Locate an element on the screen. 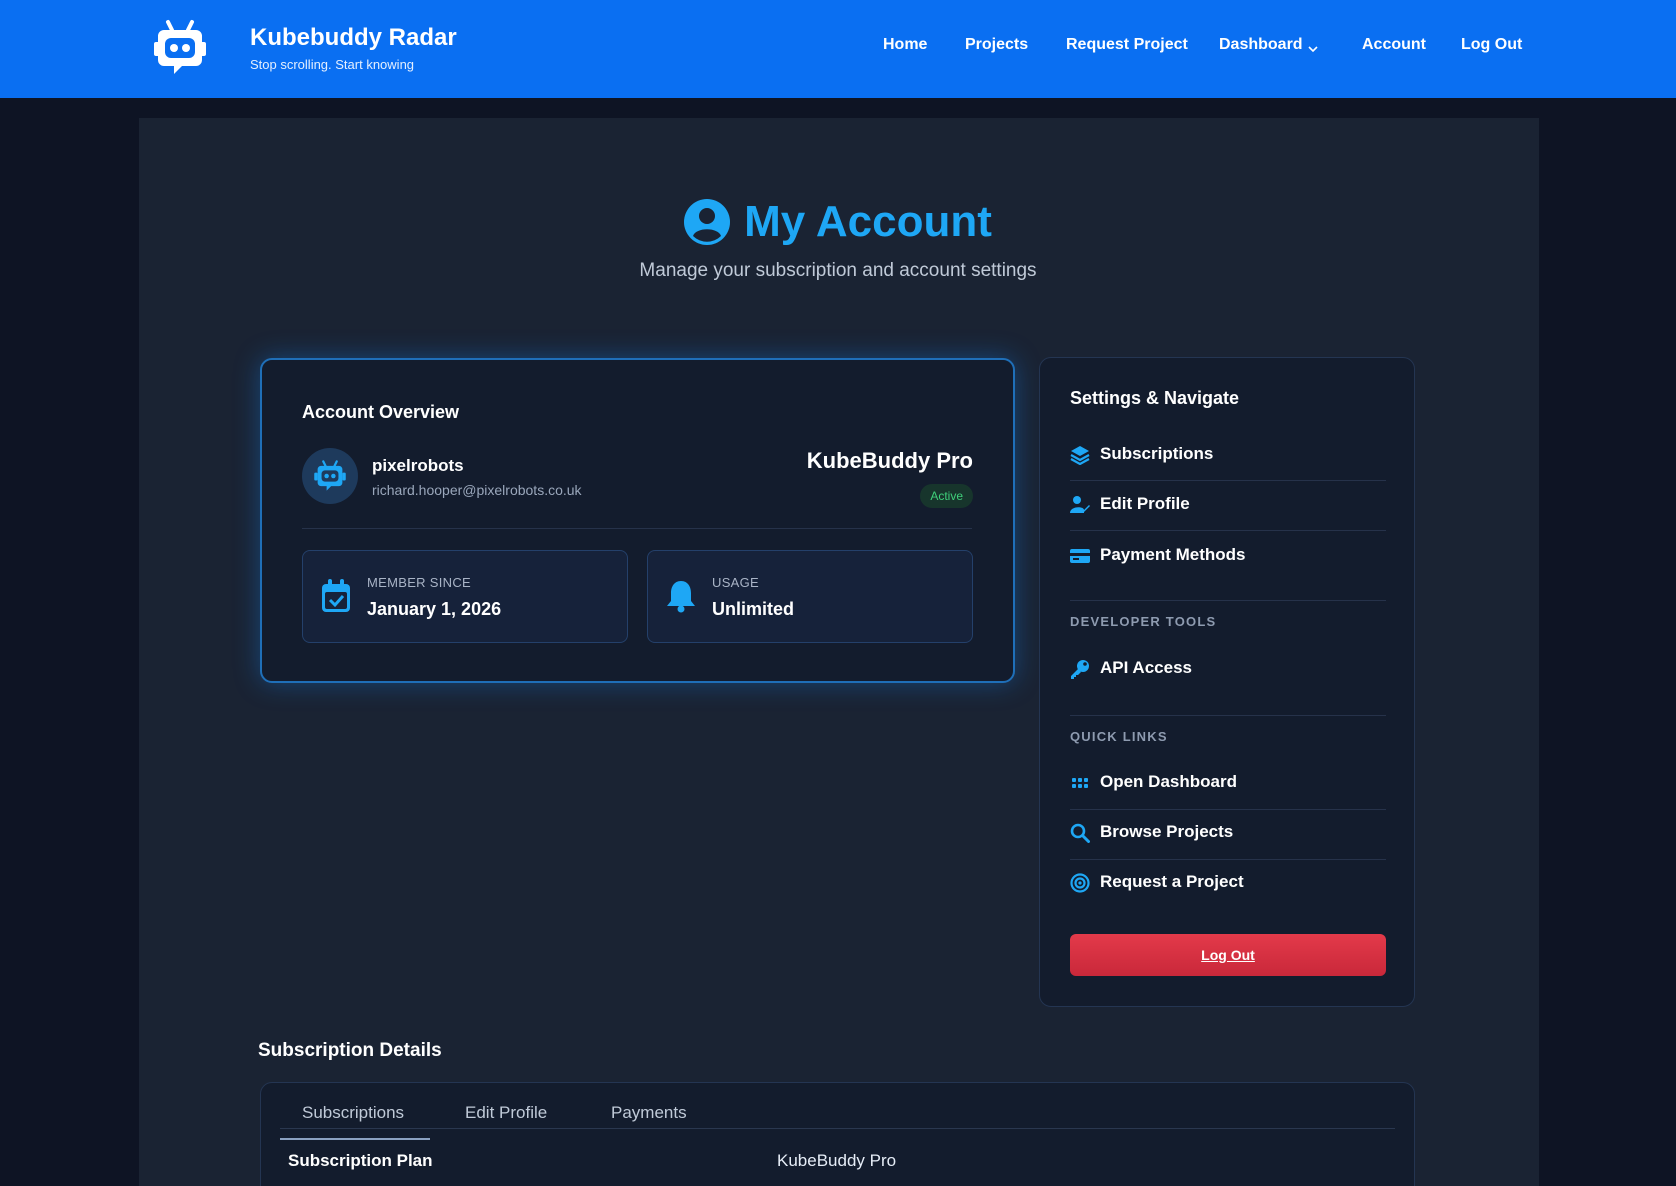 The height and width of the screenshot is (1186, 1676). settings-item-payment-methods: Payment Methods is located at coordinates (1228, 557).